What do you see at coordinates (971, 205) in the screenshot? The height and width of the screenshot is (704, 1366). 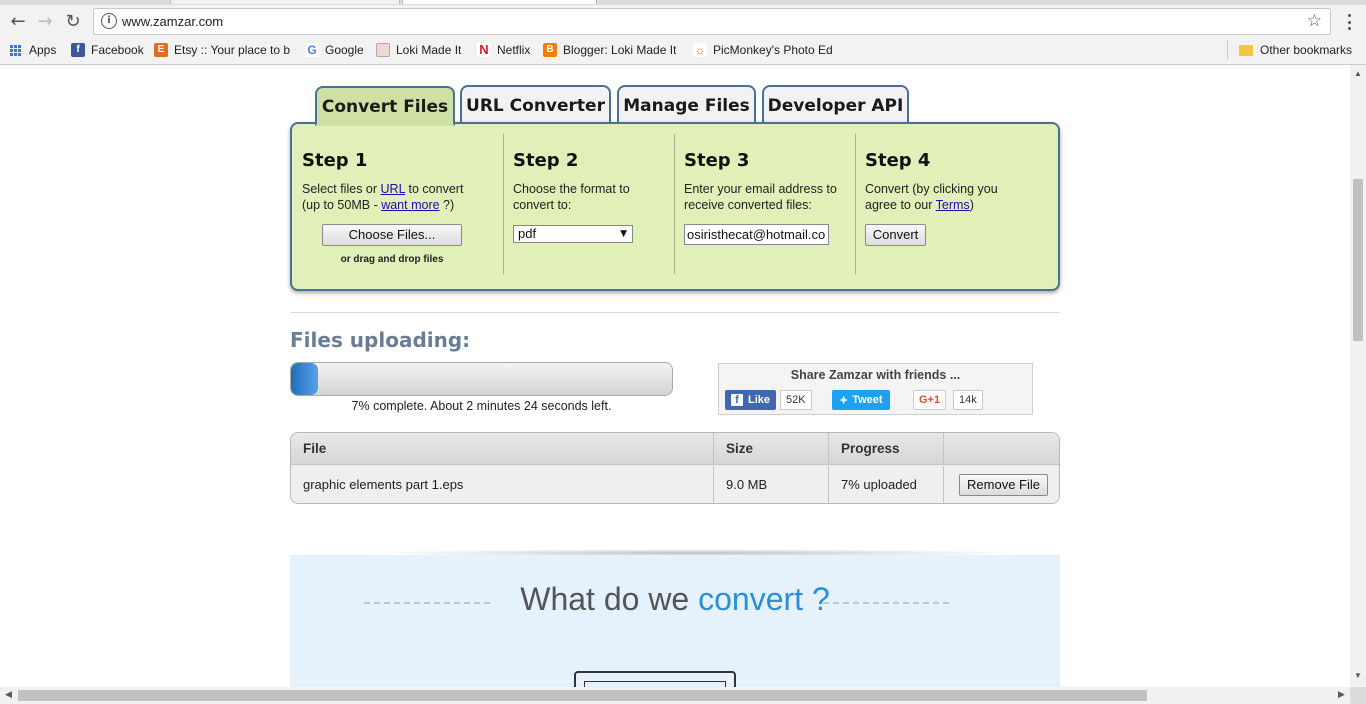 I see `step-4-text-b: )` at bounding box center [971, 205].